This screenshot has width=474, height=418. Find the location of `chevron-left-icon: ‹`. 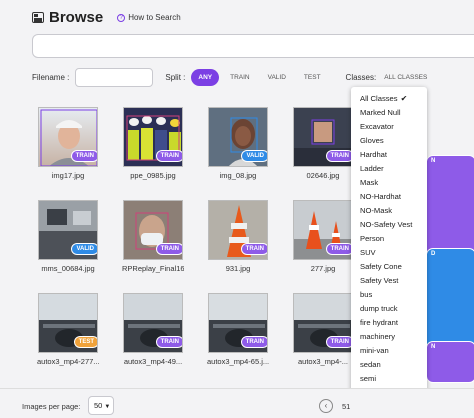

chevron-left-icon: ‹ is located at coordinates (326, 405).